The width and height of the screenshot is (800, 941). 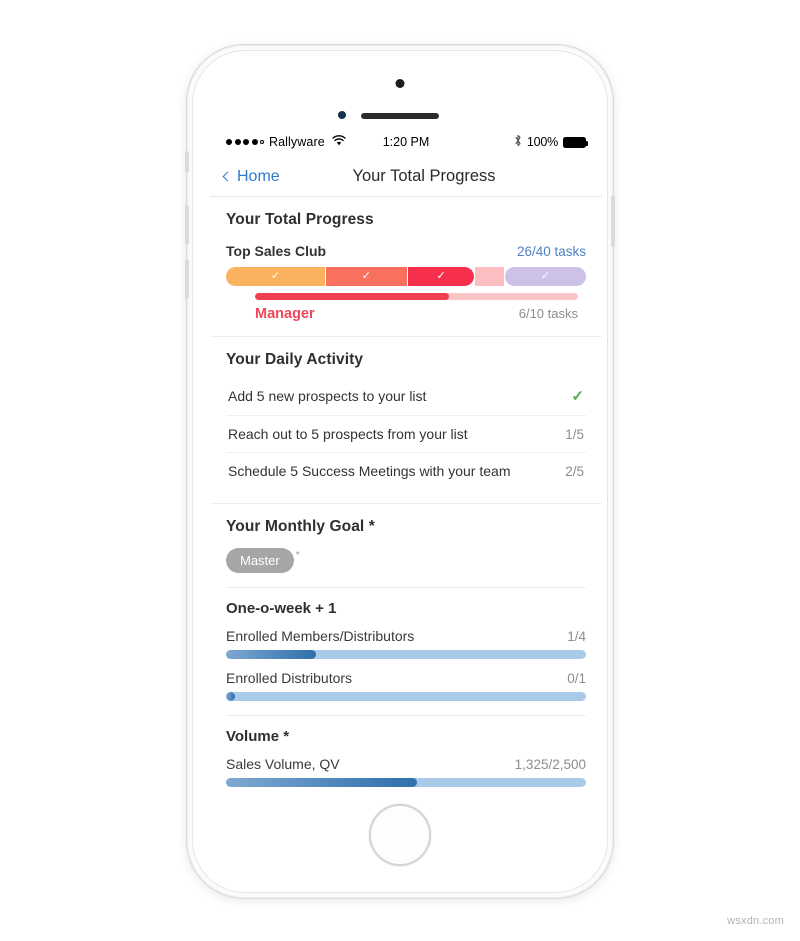 I want to click on metric-label: Enrolled Distributors, so click(x=289, y=678).